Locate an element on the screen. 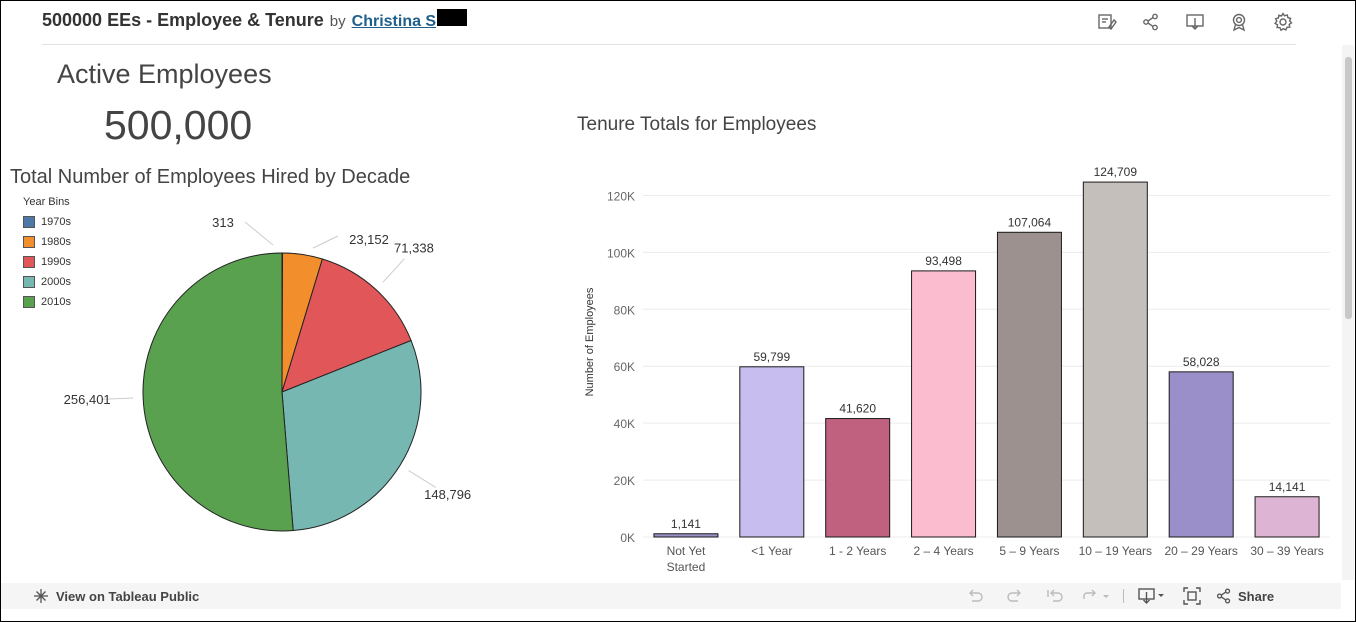 The width and height of the screenshot is (1356, 622). share-button: Share is located at coordinates (1245, 596).